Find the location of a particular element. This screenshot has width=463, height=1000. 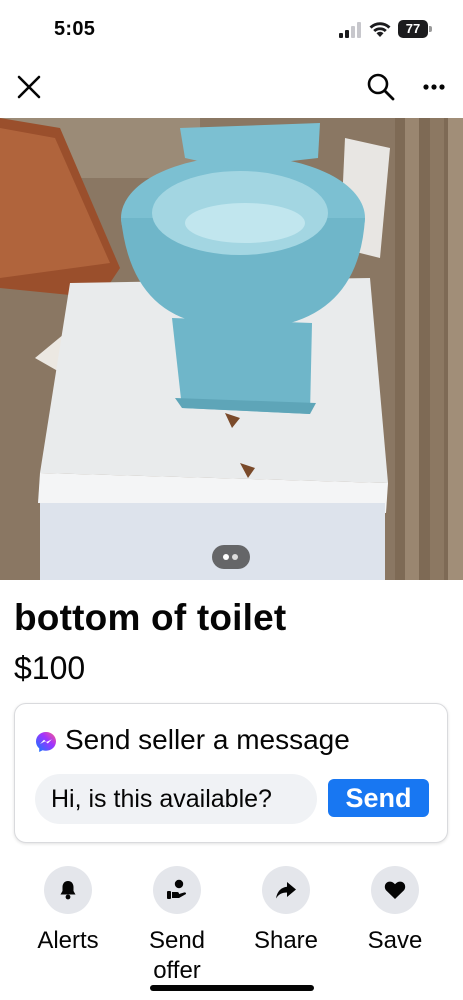

battery-level: 77 is located at coordinates (413, 29).